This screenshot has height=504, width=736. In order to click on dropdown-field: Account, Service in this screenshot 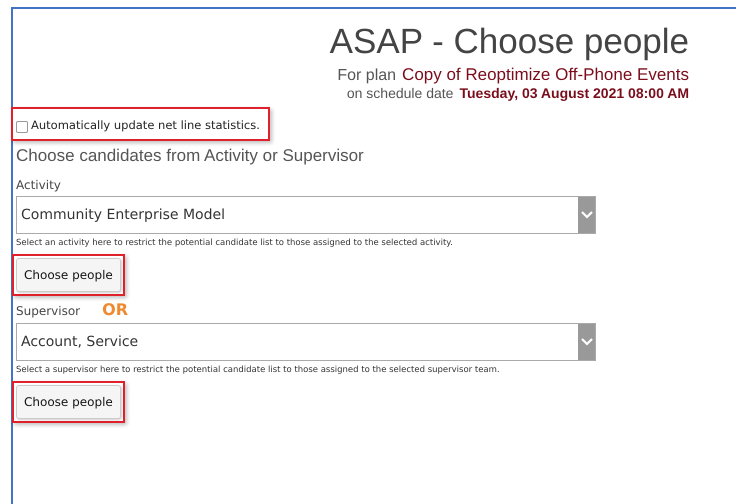, I will do `click(306, 342)`.